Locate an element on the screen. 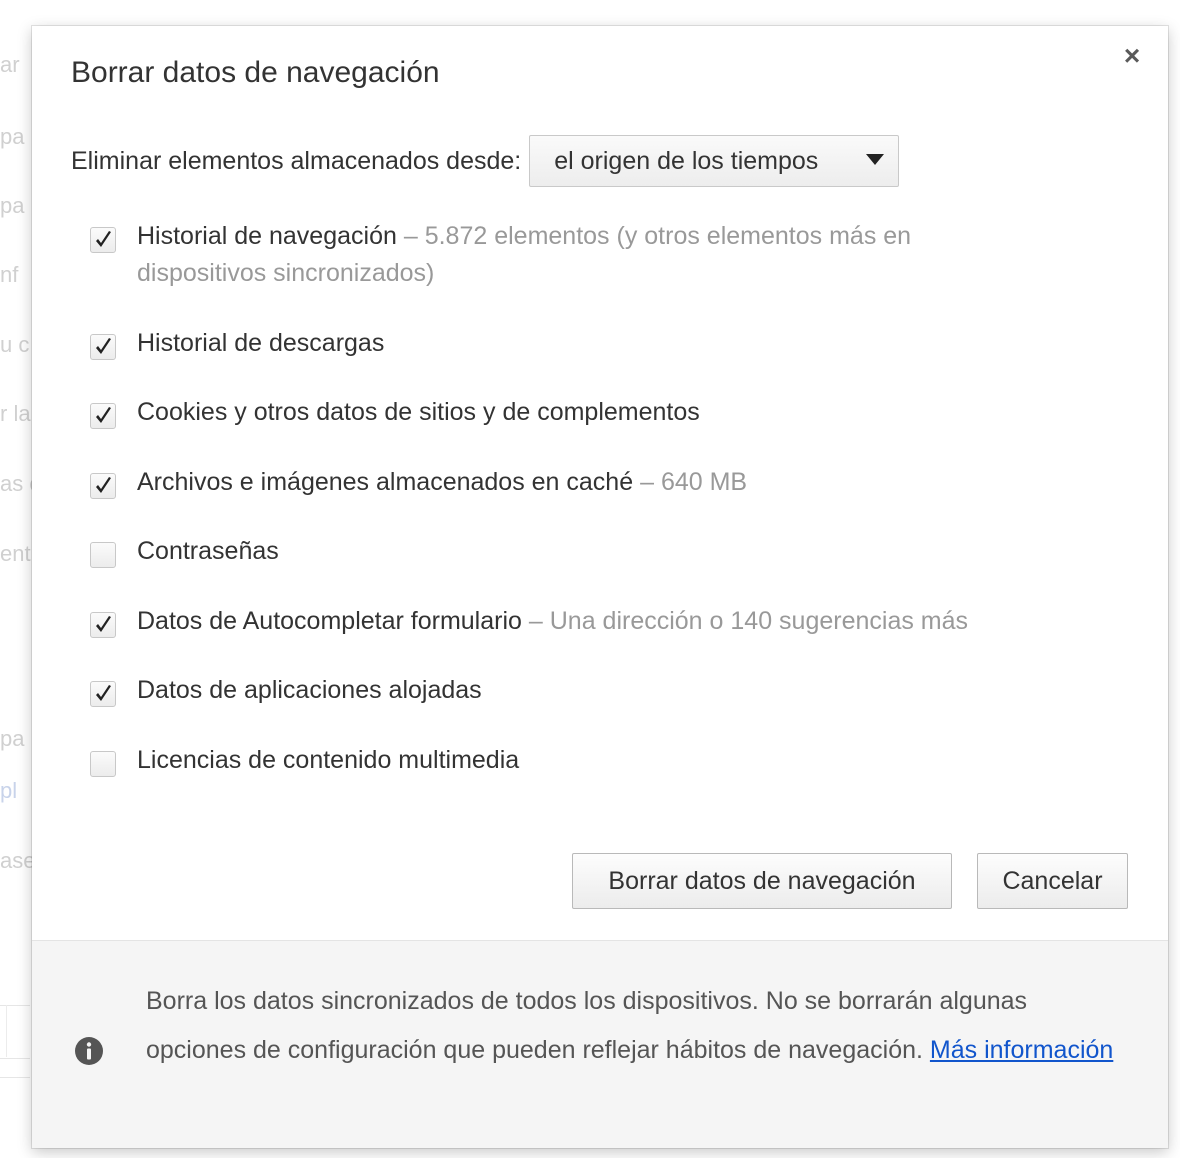 The width and height of the screenshot is (1180, 1158). checkbox-browsing-history is located at coordinates (103, 240).